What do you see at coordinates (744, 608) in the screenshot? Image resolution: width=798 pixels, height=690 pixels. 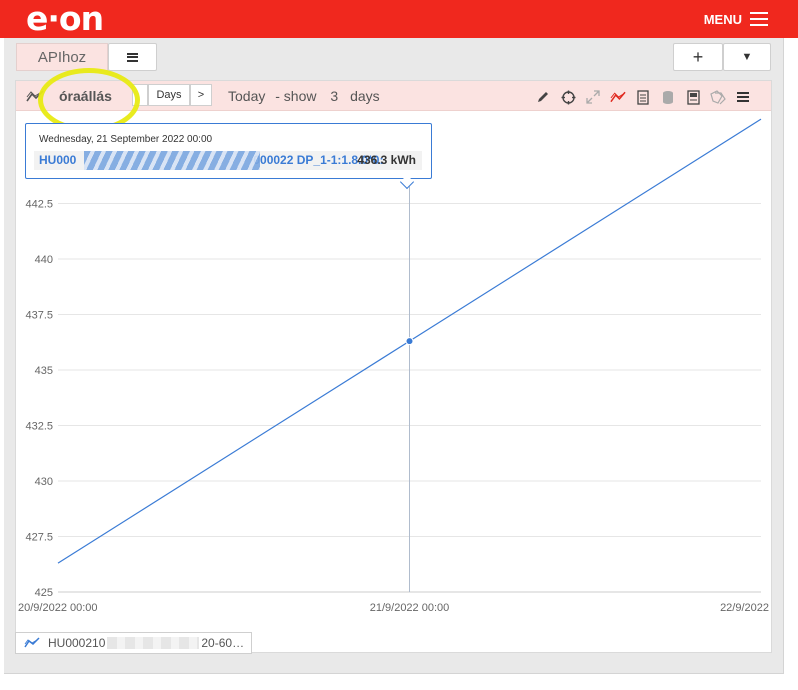 I see `x-tick-label: 22/9/2022` at bounding box center [744, 608].